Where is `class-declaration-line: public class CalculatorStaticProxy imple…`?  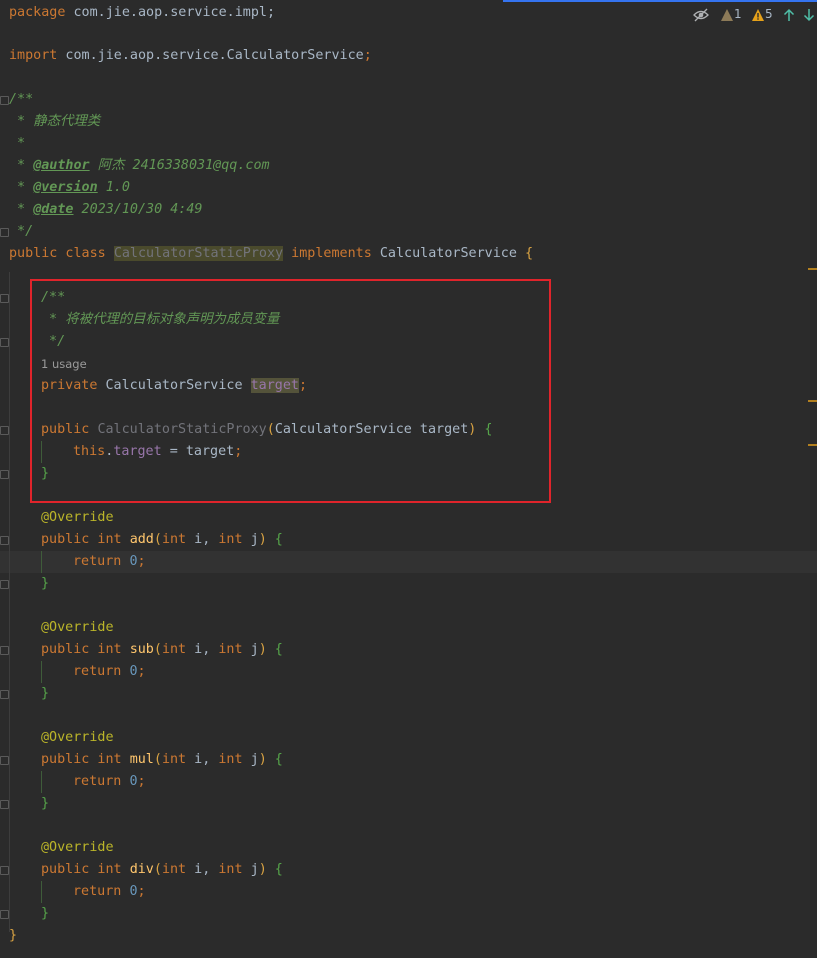 class-declaration-line: public class CalculatorStaticProxy imple… is located at coordinates (271, 254).